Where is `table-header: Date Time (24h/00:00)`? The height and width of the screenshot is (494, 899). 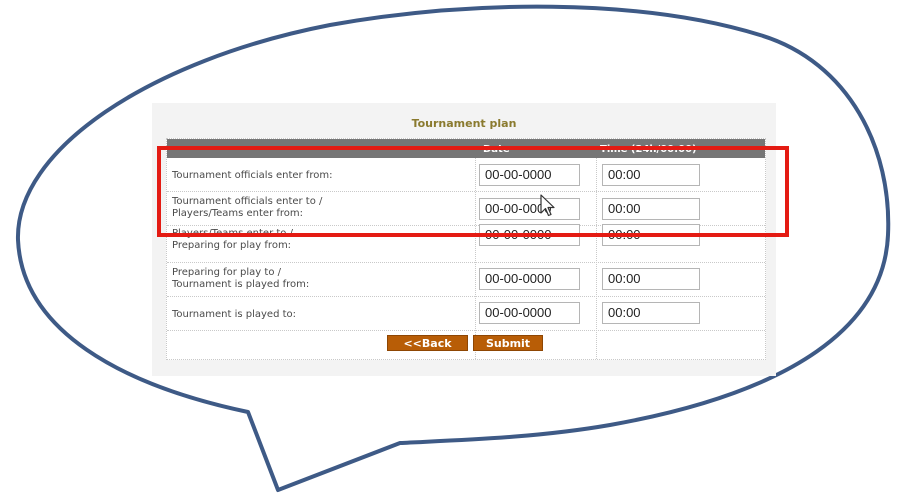 table-header: Date Time (24h/00:00) is located at coordinates (466, 148).